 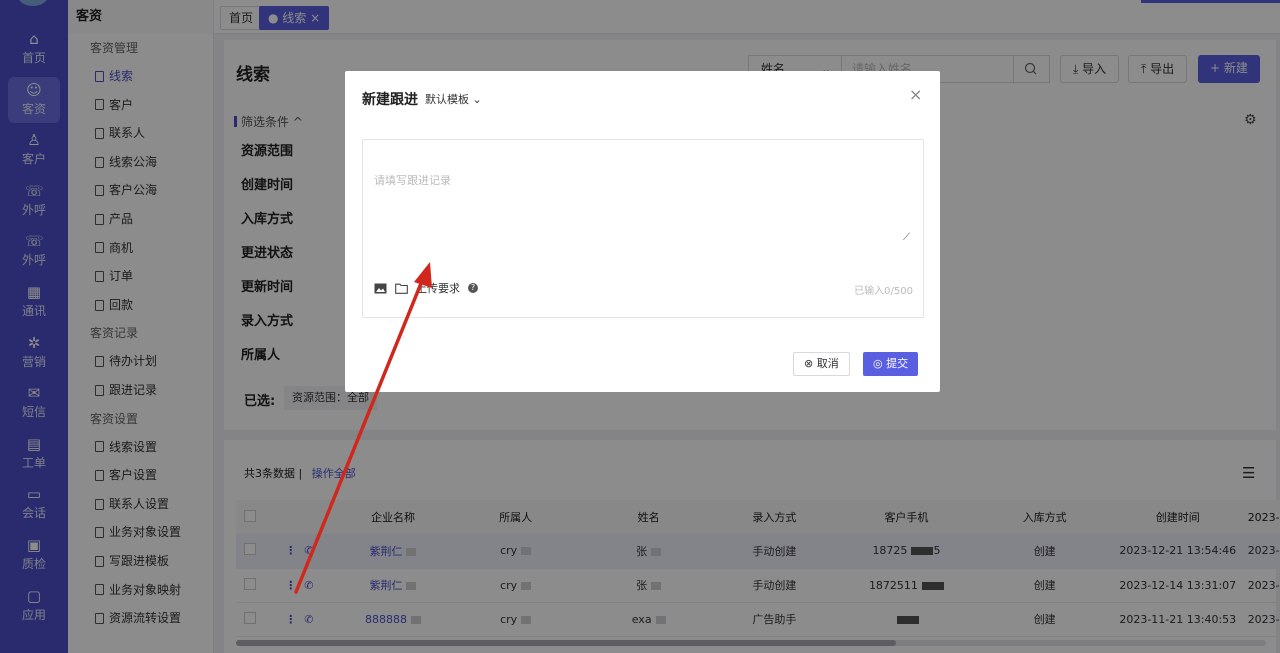 I want to click on template-label: 默认模板, so click(x=447, y=99).